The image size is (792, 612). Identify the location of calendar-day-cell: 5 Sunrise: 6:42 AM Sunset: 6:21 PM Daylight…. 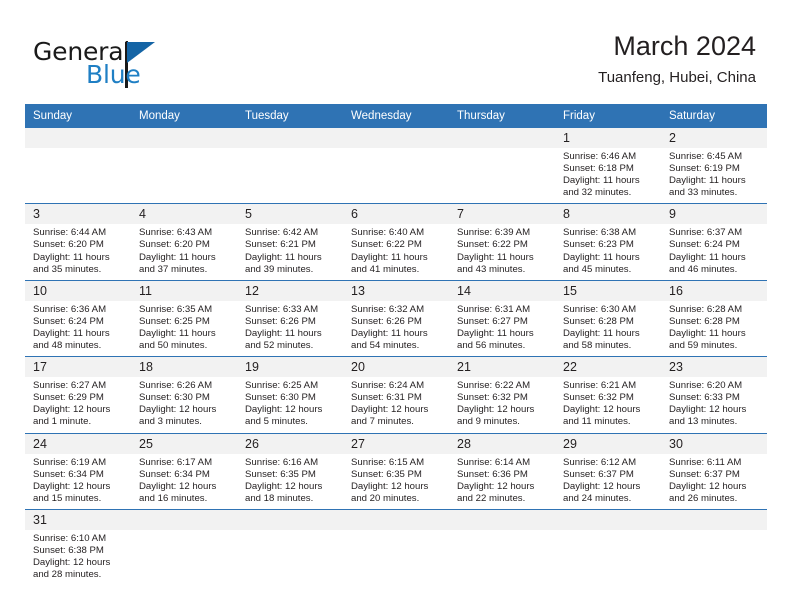
(290, 242).